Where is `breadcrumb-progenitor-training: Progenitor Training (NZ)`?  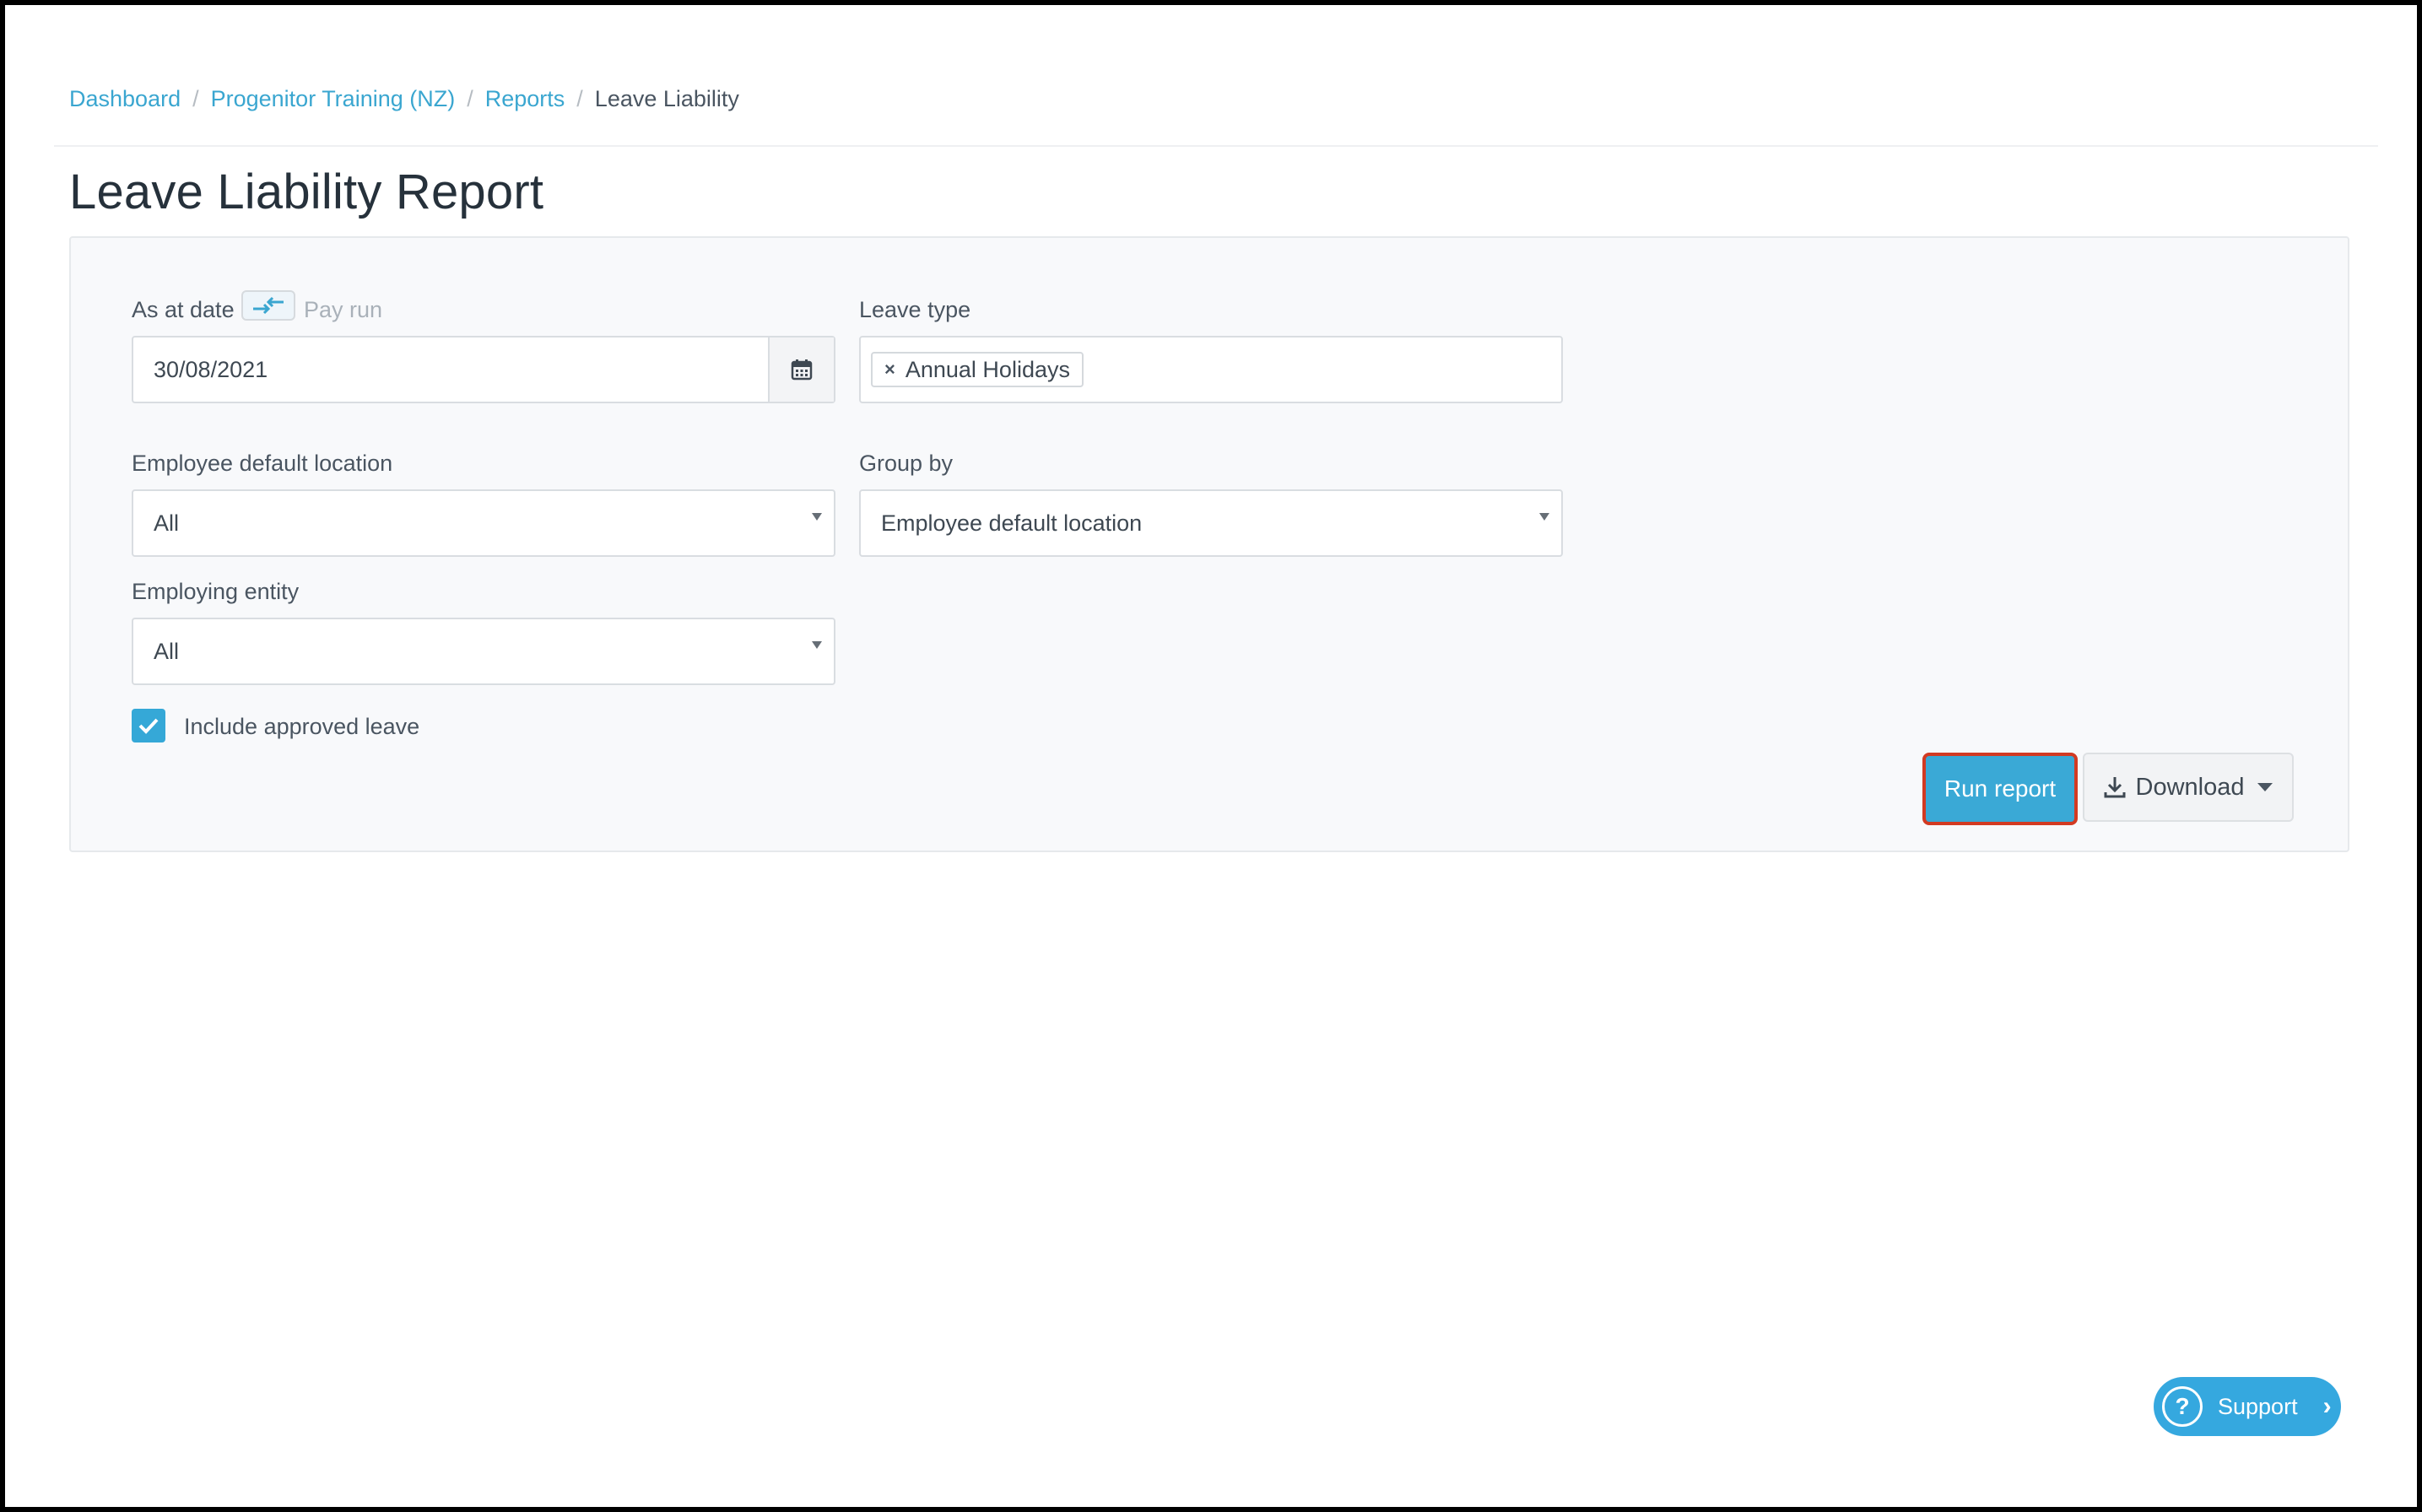
breadcrumb-progenitor-training: Progenitor Training (NZ) is located at coordinates (333, 99).